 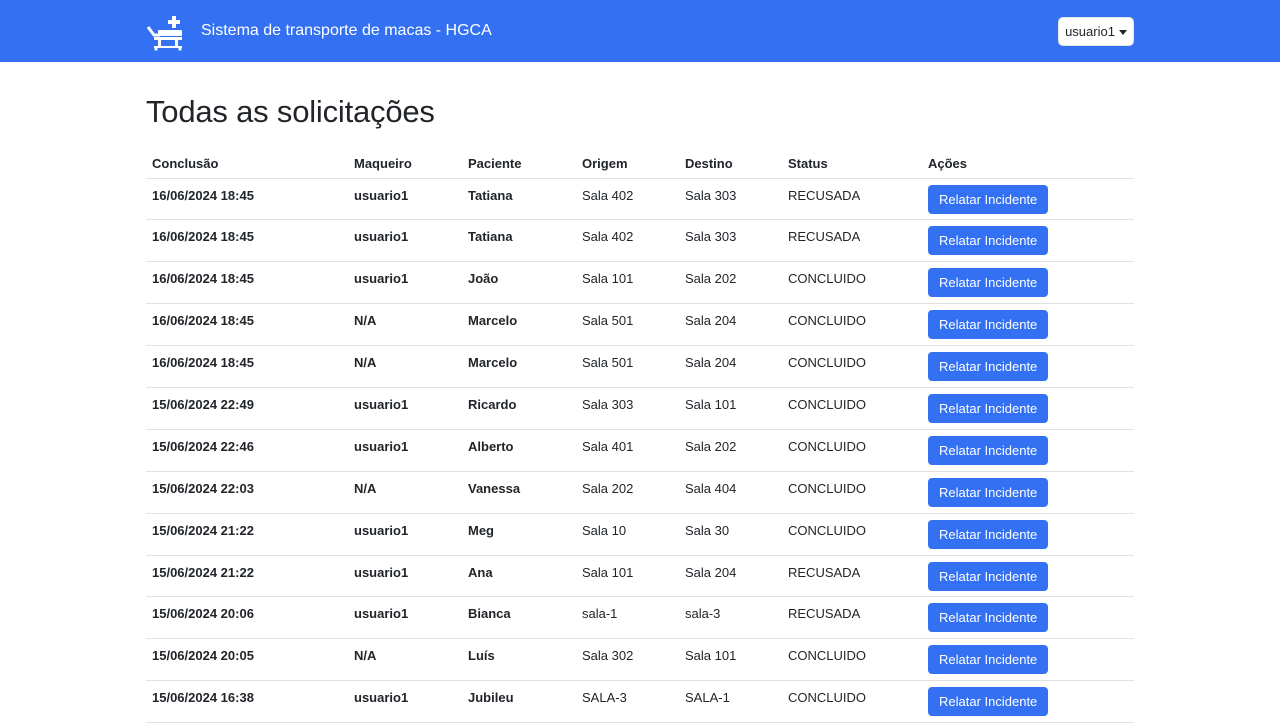 What do you see at coordinates (519, 576) in the screenshot?
I see `cell-paciente: Ana` at bounding box center [519, 576].